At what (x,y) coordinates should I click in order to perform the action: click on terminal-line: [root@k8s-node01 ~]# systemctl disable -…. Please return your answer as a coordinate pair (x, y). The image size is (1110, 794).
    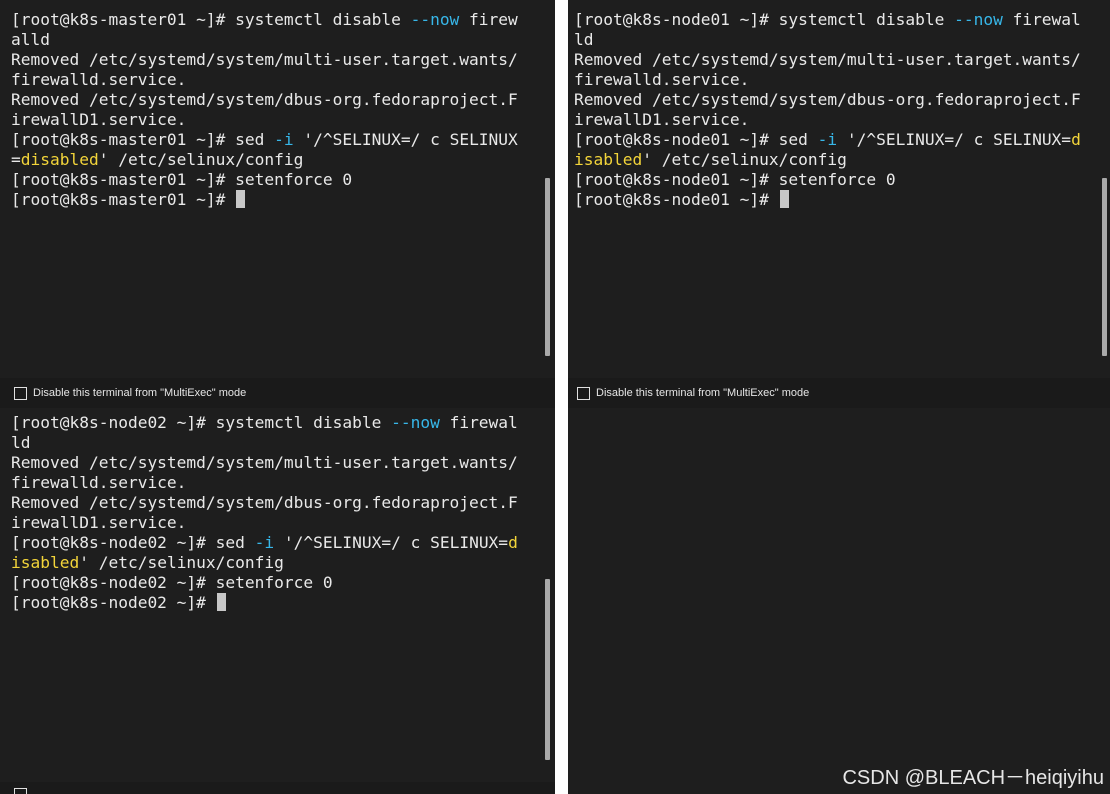
    Looking at the image, I should click on (842, 20).